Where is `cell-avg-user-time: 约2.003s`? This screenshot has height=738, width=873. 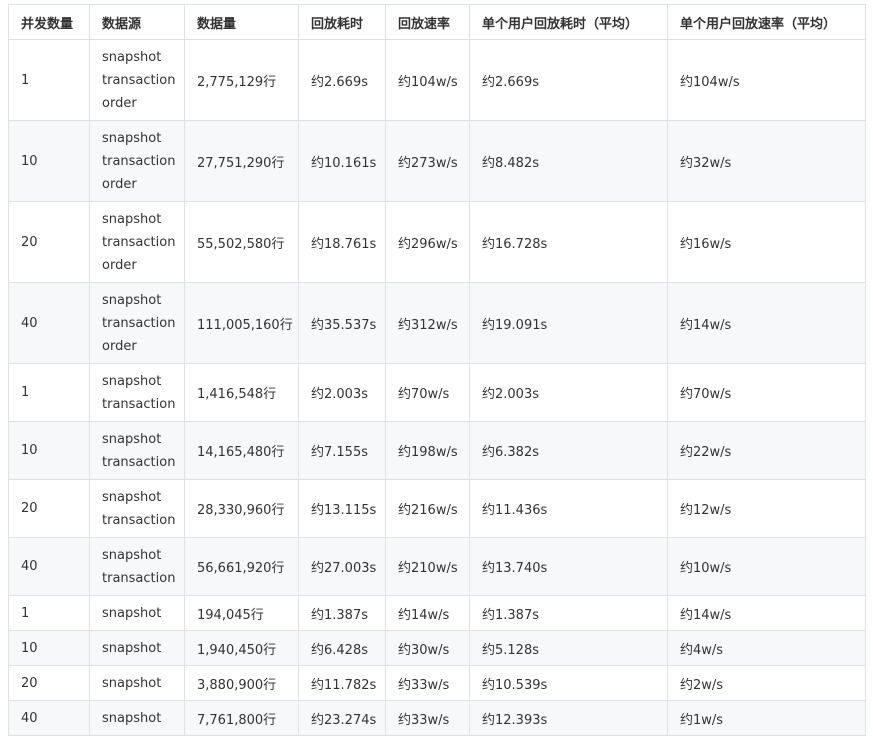 cell-avg-user-time: 约2.003s is located at coordinates (568, 392).